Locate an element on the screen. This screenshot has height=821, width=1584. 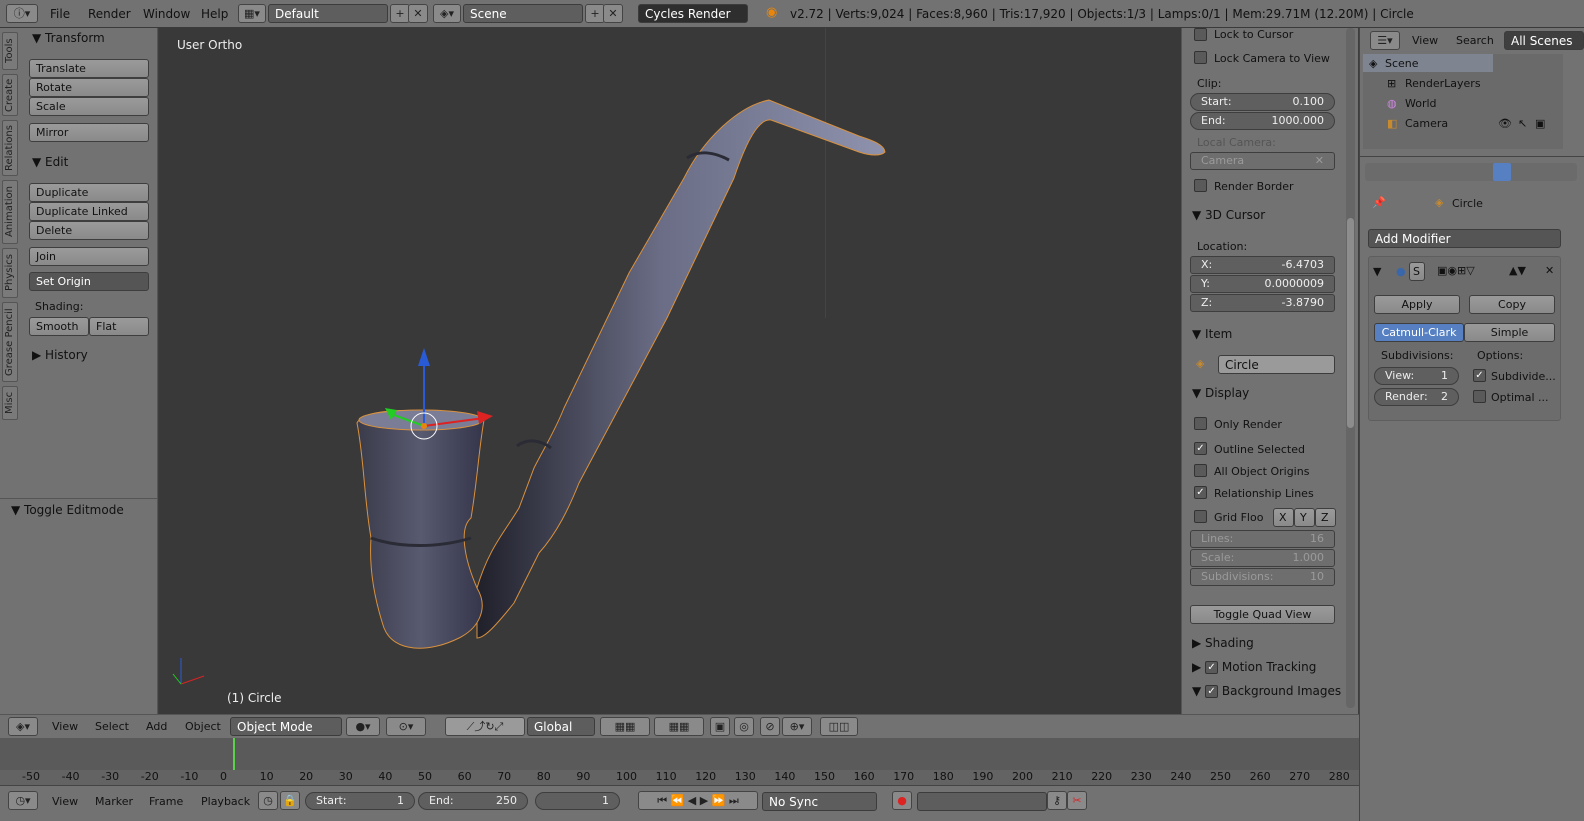
outline-selected-checkbox: ✓ is located at coordinates (1200, 448).